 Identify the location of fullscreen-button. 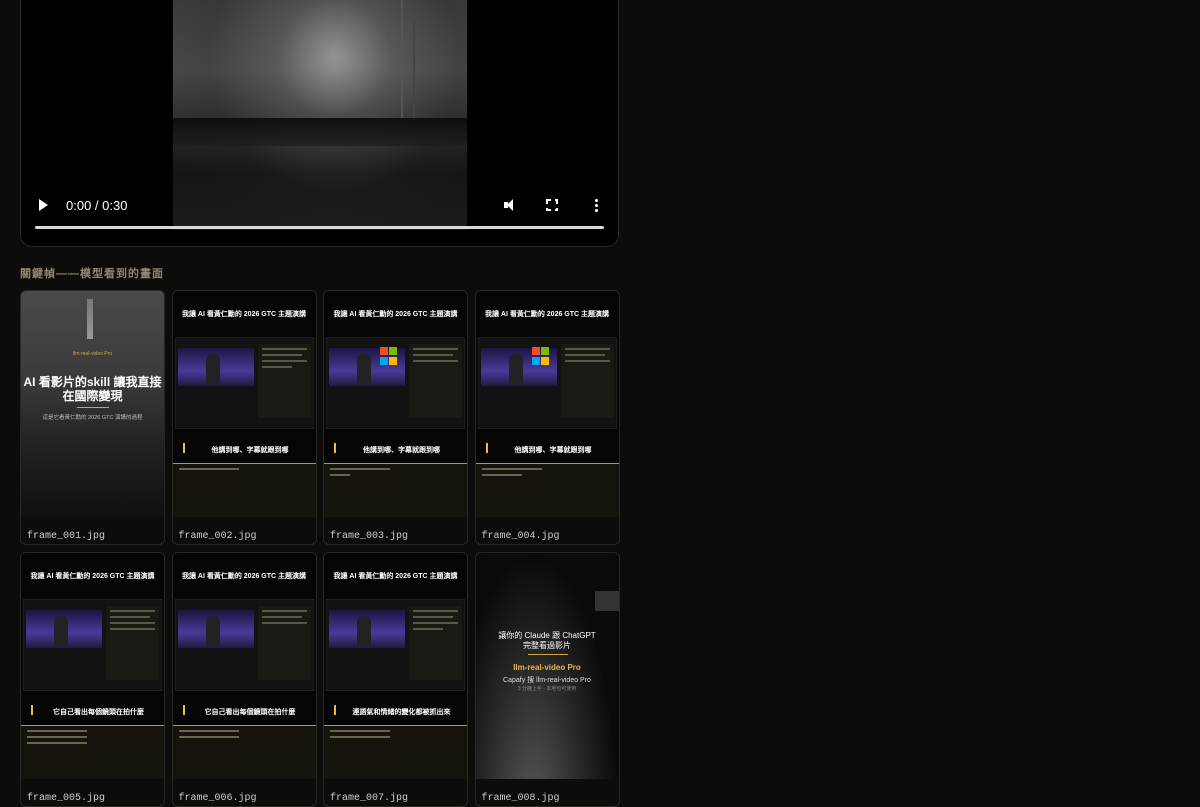
(553, 205).